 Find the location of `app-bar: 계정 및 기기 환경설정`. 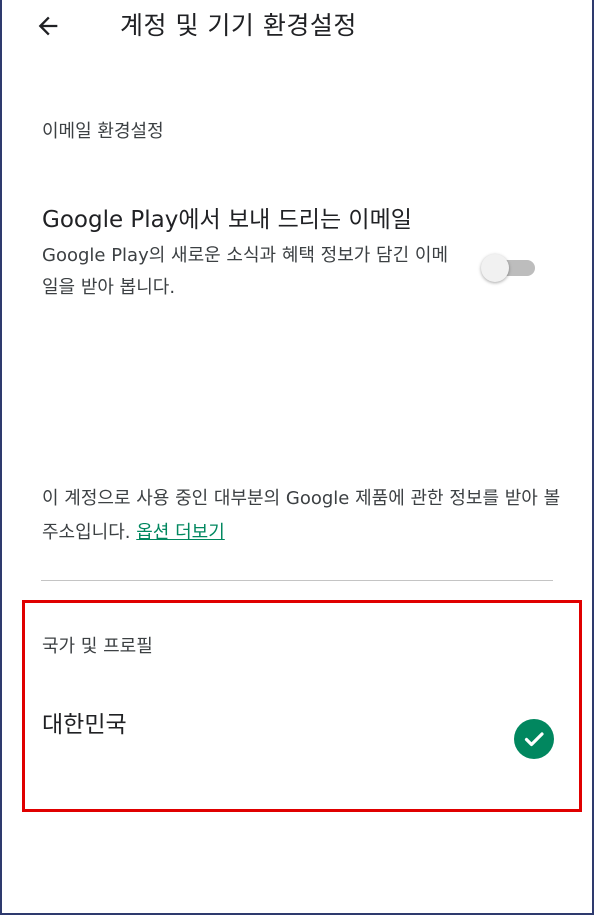

app-bar: 계정 및 기기 환경설정 is located at coordinates (297, 26).